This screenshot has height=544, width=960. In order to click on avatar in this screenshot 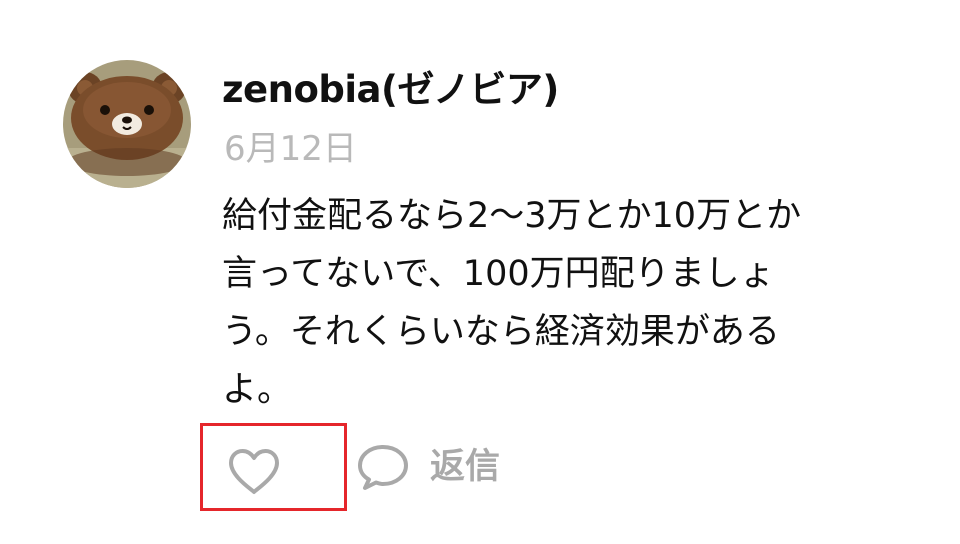, I will do `click(127, 124)`.